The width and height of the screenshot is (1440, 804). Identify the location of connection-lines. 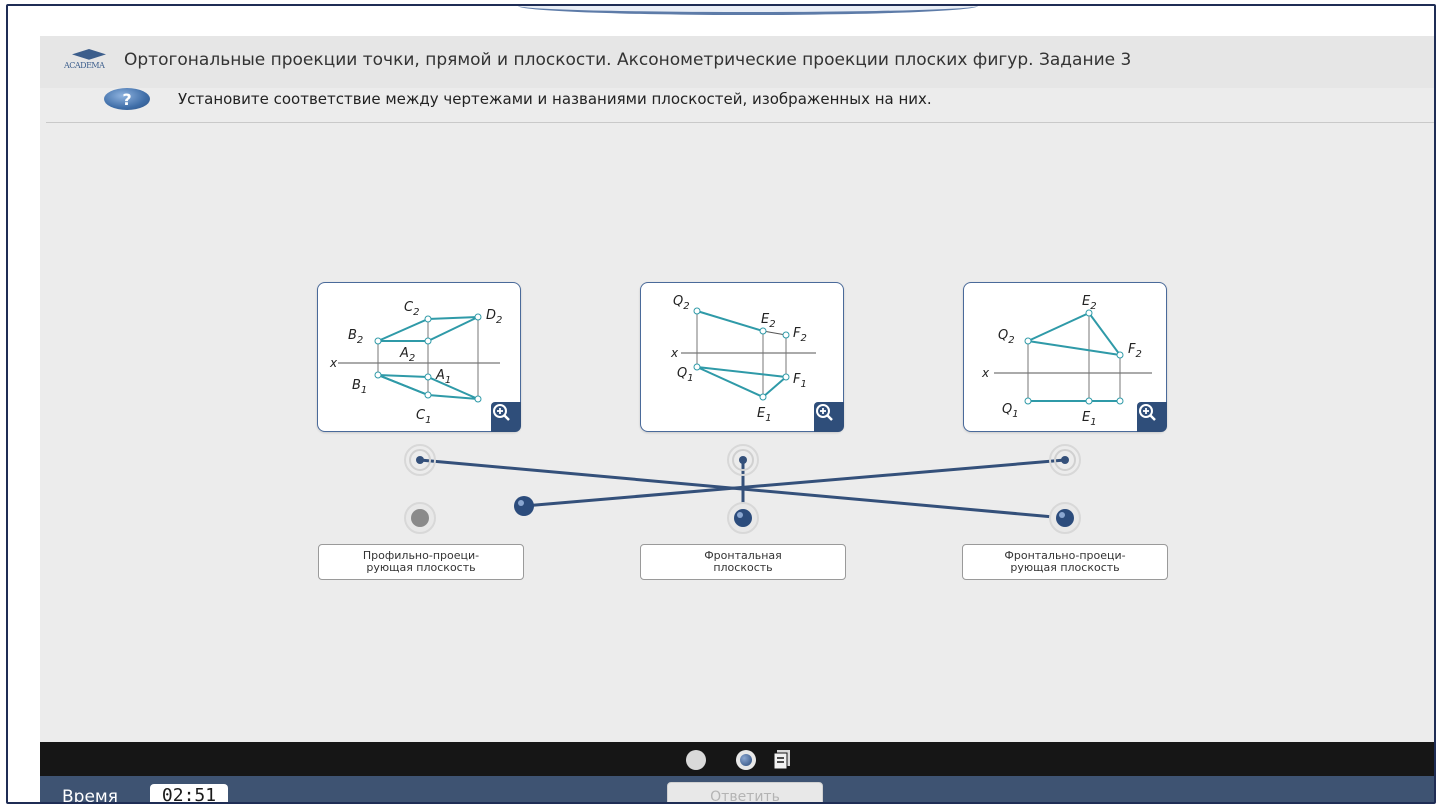
(742, 489).